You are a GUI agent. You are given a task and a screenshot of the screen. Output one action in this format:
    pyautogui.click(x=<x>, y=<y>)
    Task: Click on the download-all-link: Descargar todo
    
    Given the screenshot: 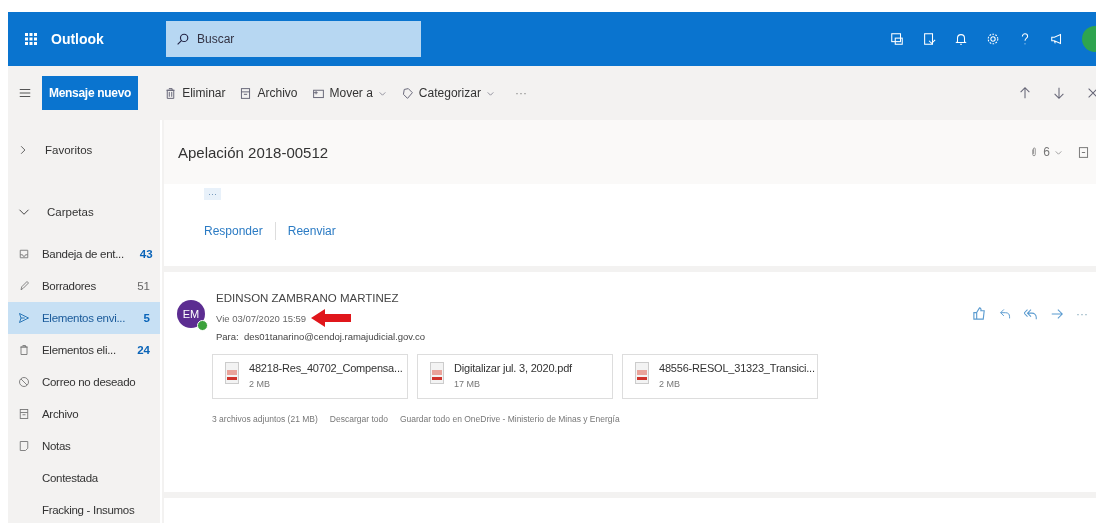 What is the action you would take?
    pyautogui.click(x=358, y=419)
    